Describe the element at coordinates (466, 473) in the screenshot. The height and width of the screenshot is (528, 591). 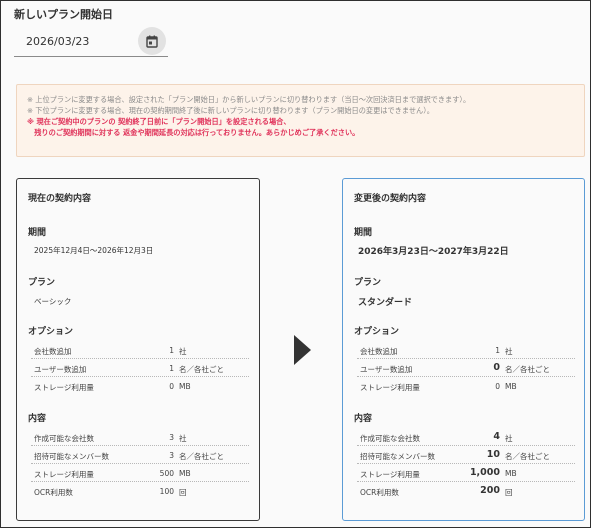
I see `content-row: ストレージ利用量 1,000 MB` at that location.